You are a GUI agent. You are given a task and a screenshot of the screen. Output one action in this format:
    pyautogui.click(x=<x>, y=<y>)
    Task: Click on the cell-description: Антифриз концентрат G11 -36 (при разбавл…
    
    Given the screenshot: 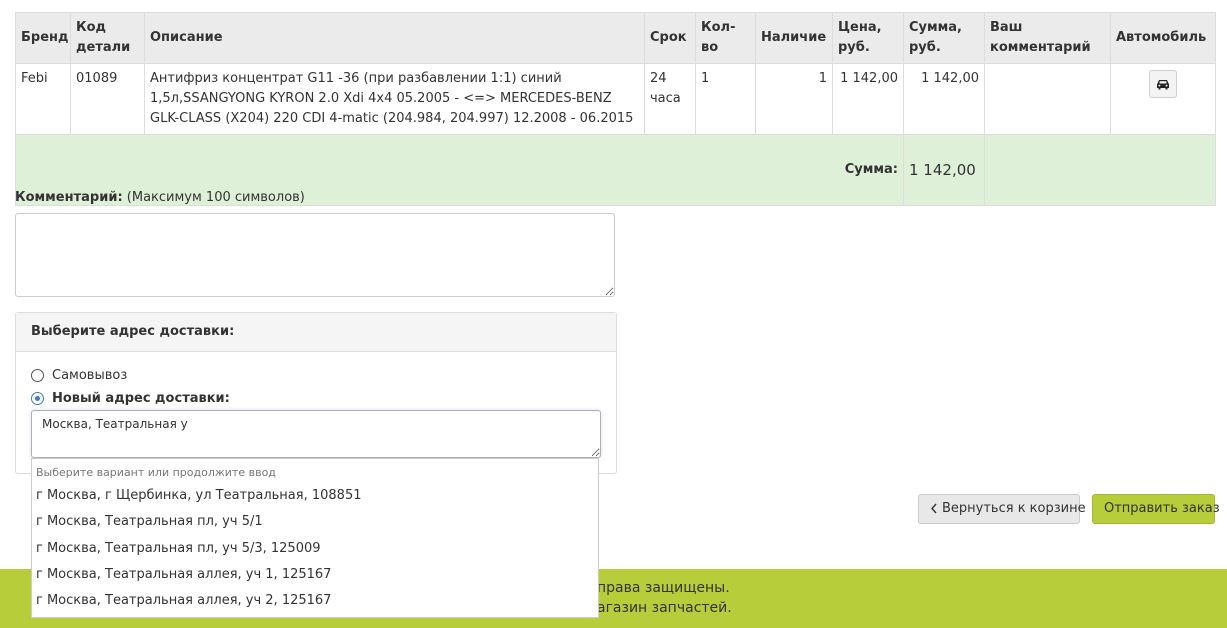 What is the action you would take?
    pyautogui.click(x=394, y=99)
    